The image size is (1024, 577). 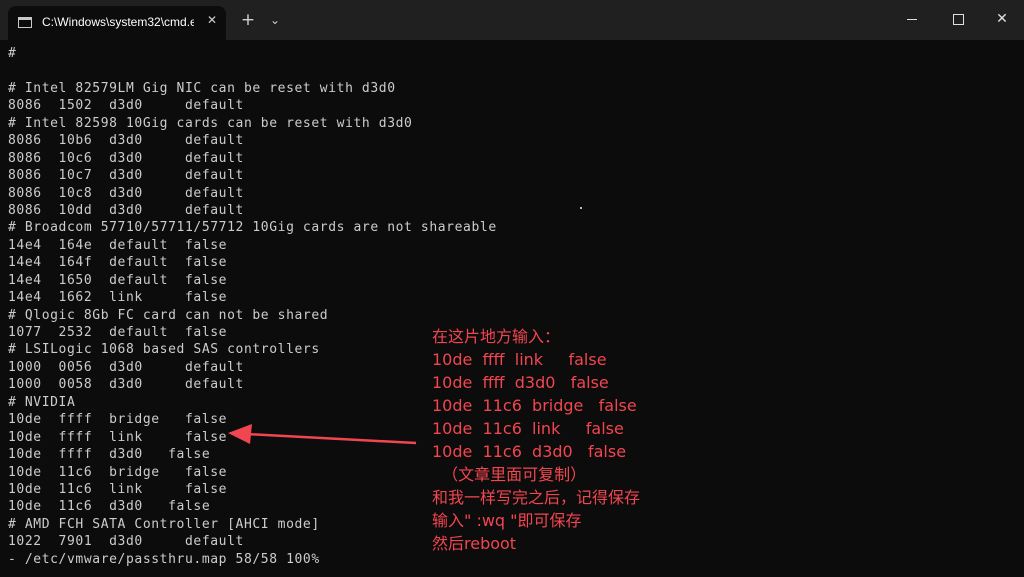 I want to click on annotation-line: 在这片地方输入：, so click(x=496, y=336).